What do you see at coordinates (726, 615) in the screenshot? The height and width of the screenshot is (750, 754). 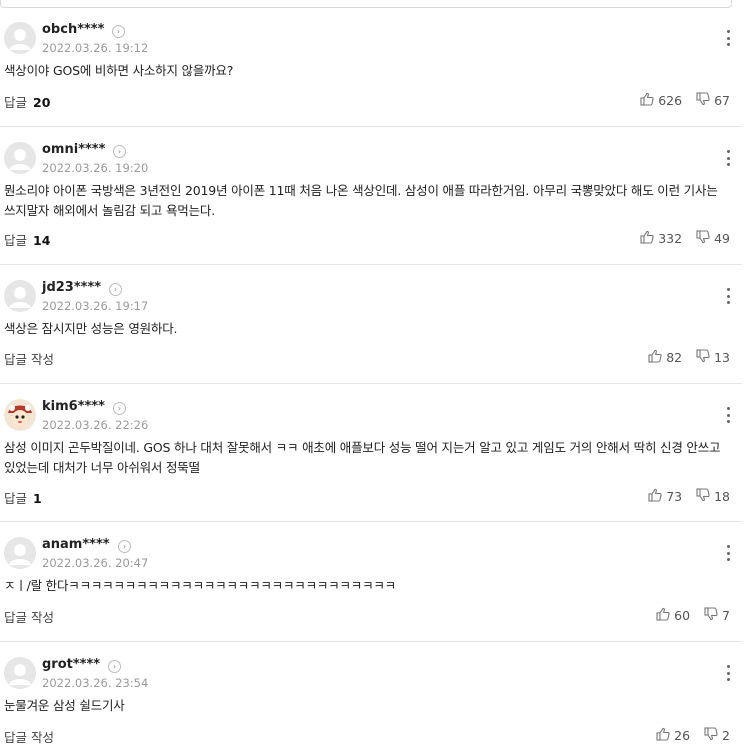 I see `dislike-count: 7` at bounding box center [726, 615].